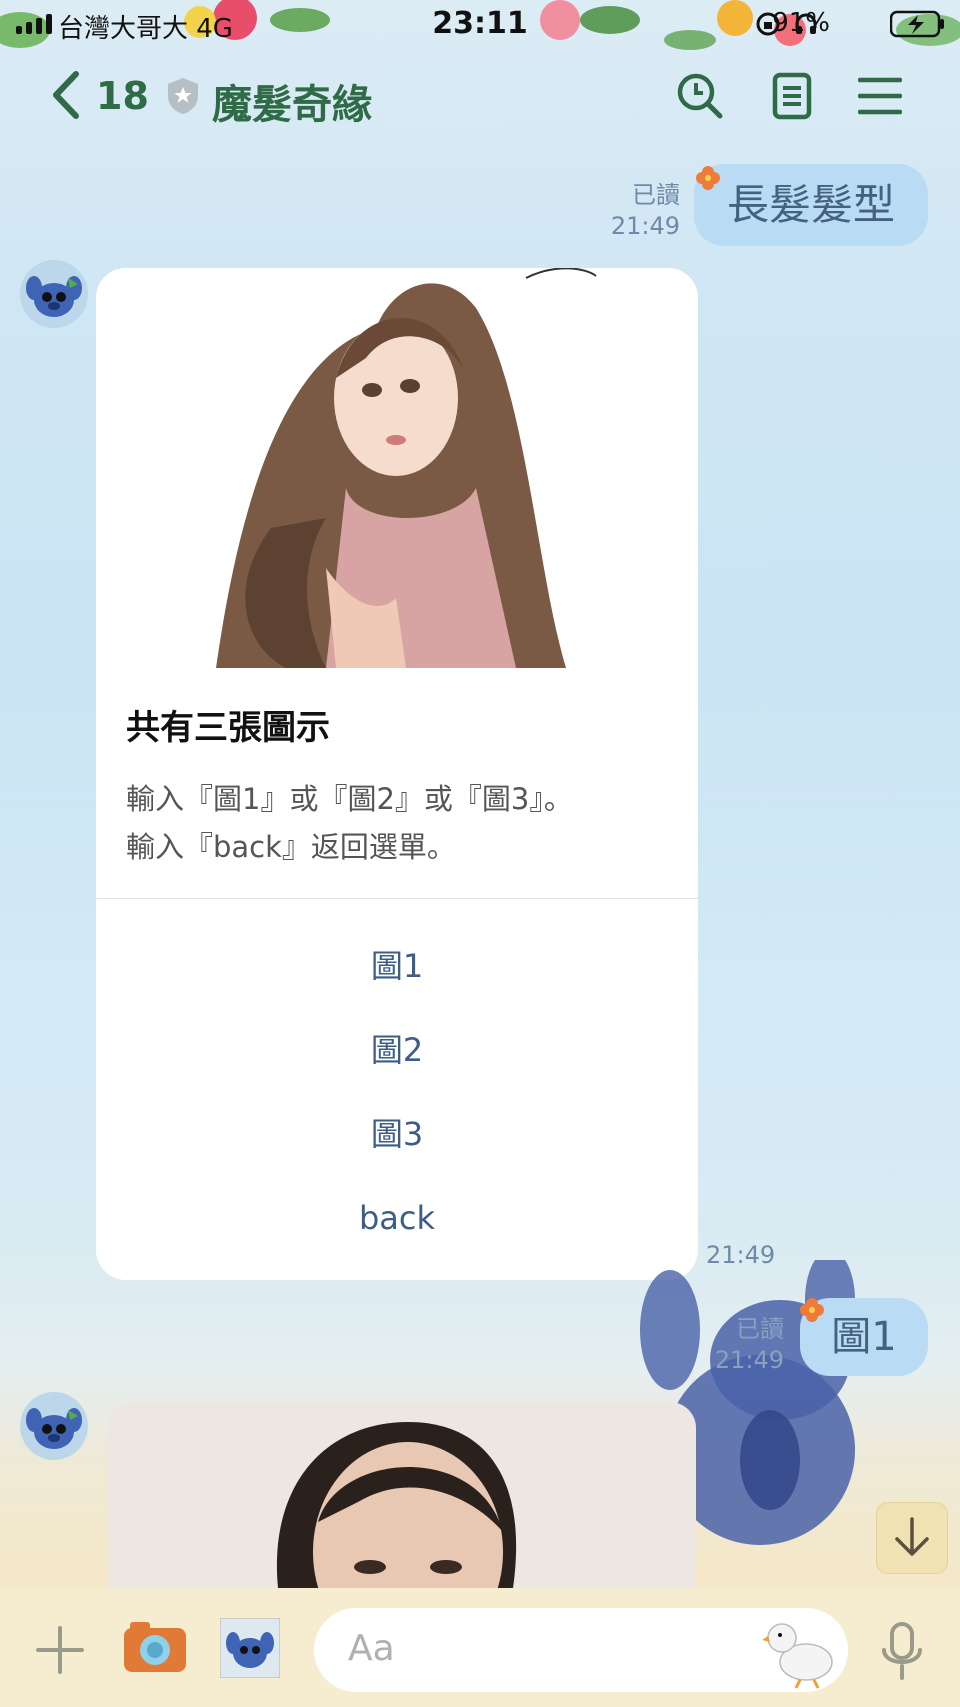  Describe the element at coordinates (228, 728) in the screenshot. I see `card-title: 共有三張圖示` at that location.